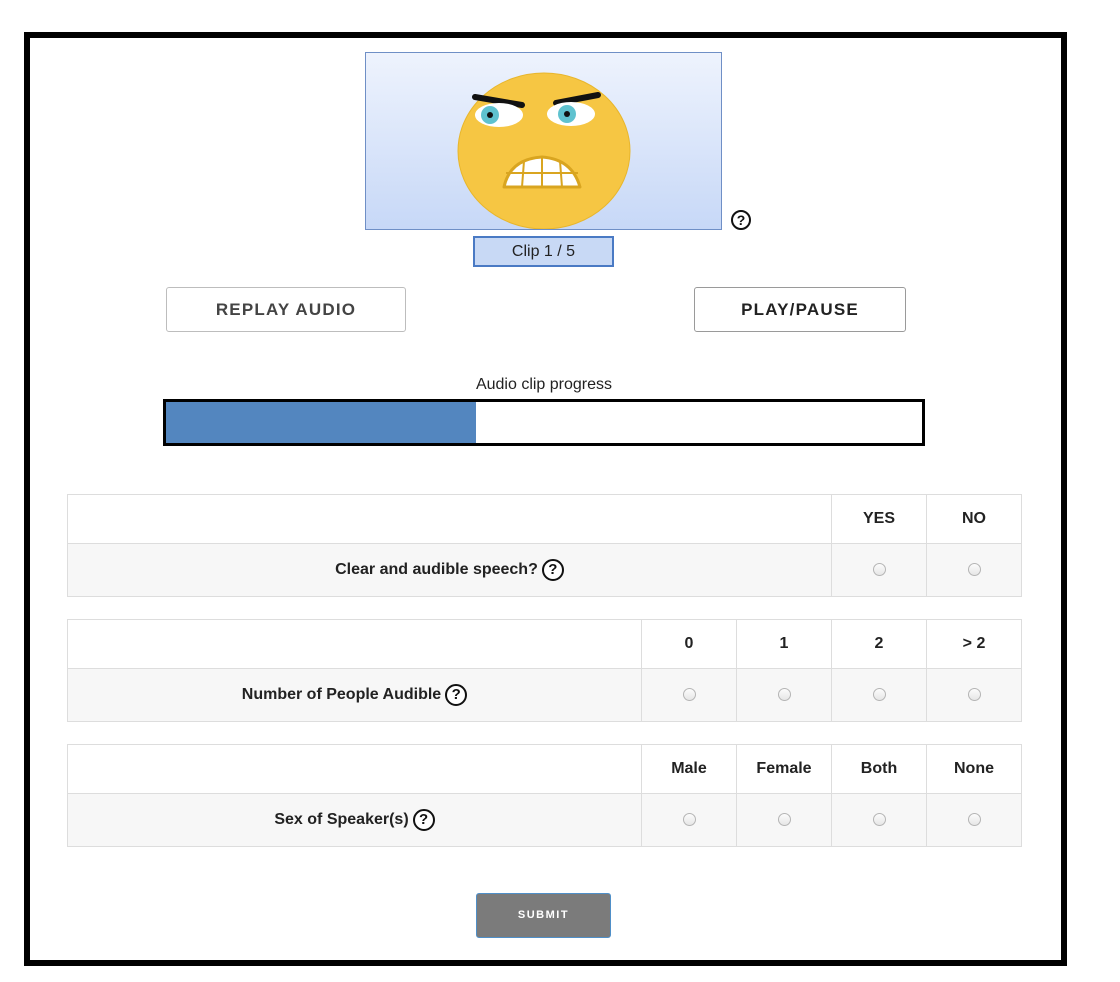  I want to click on radio-cell-none, so click(974, 820).